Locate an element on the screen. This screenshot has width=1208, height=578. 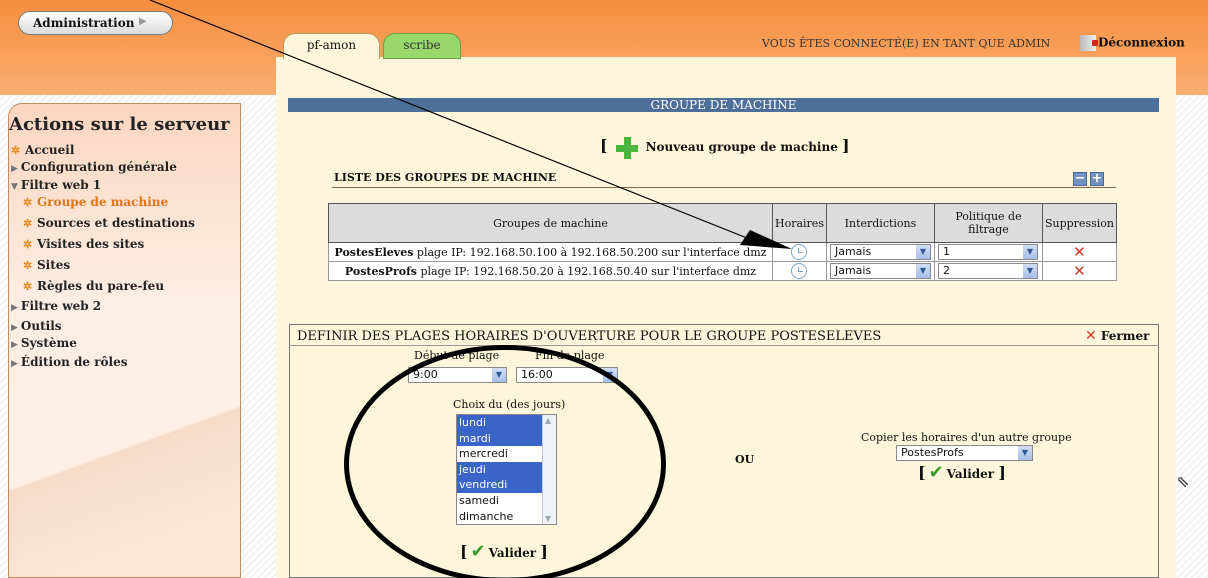
mouse-cursor-icon: ⇖ is located at coordinates (1183, 481).